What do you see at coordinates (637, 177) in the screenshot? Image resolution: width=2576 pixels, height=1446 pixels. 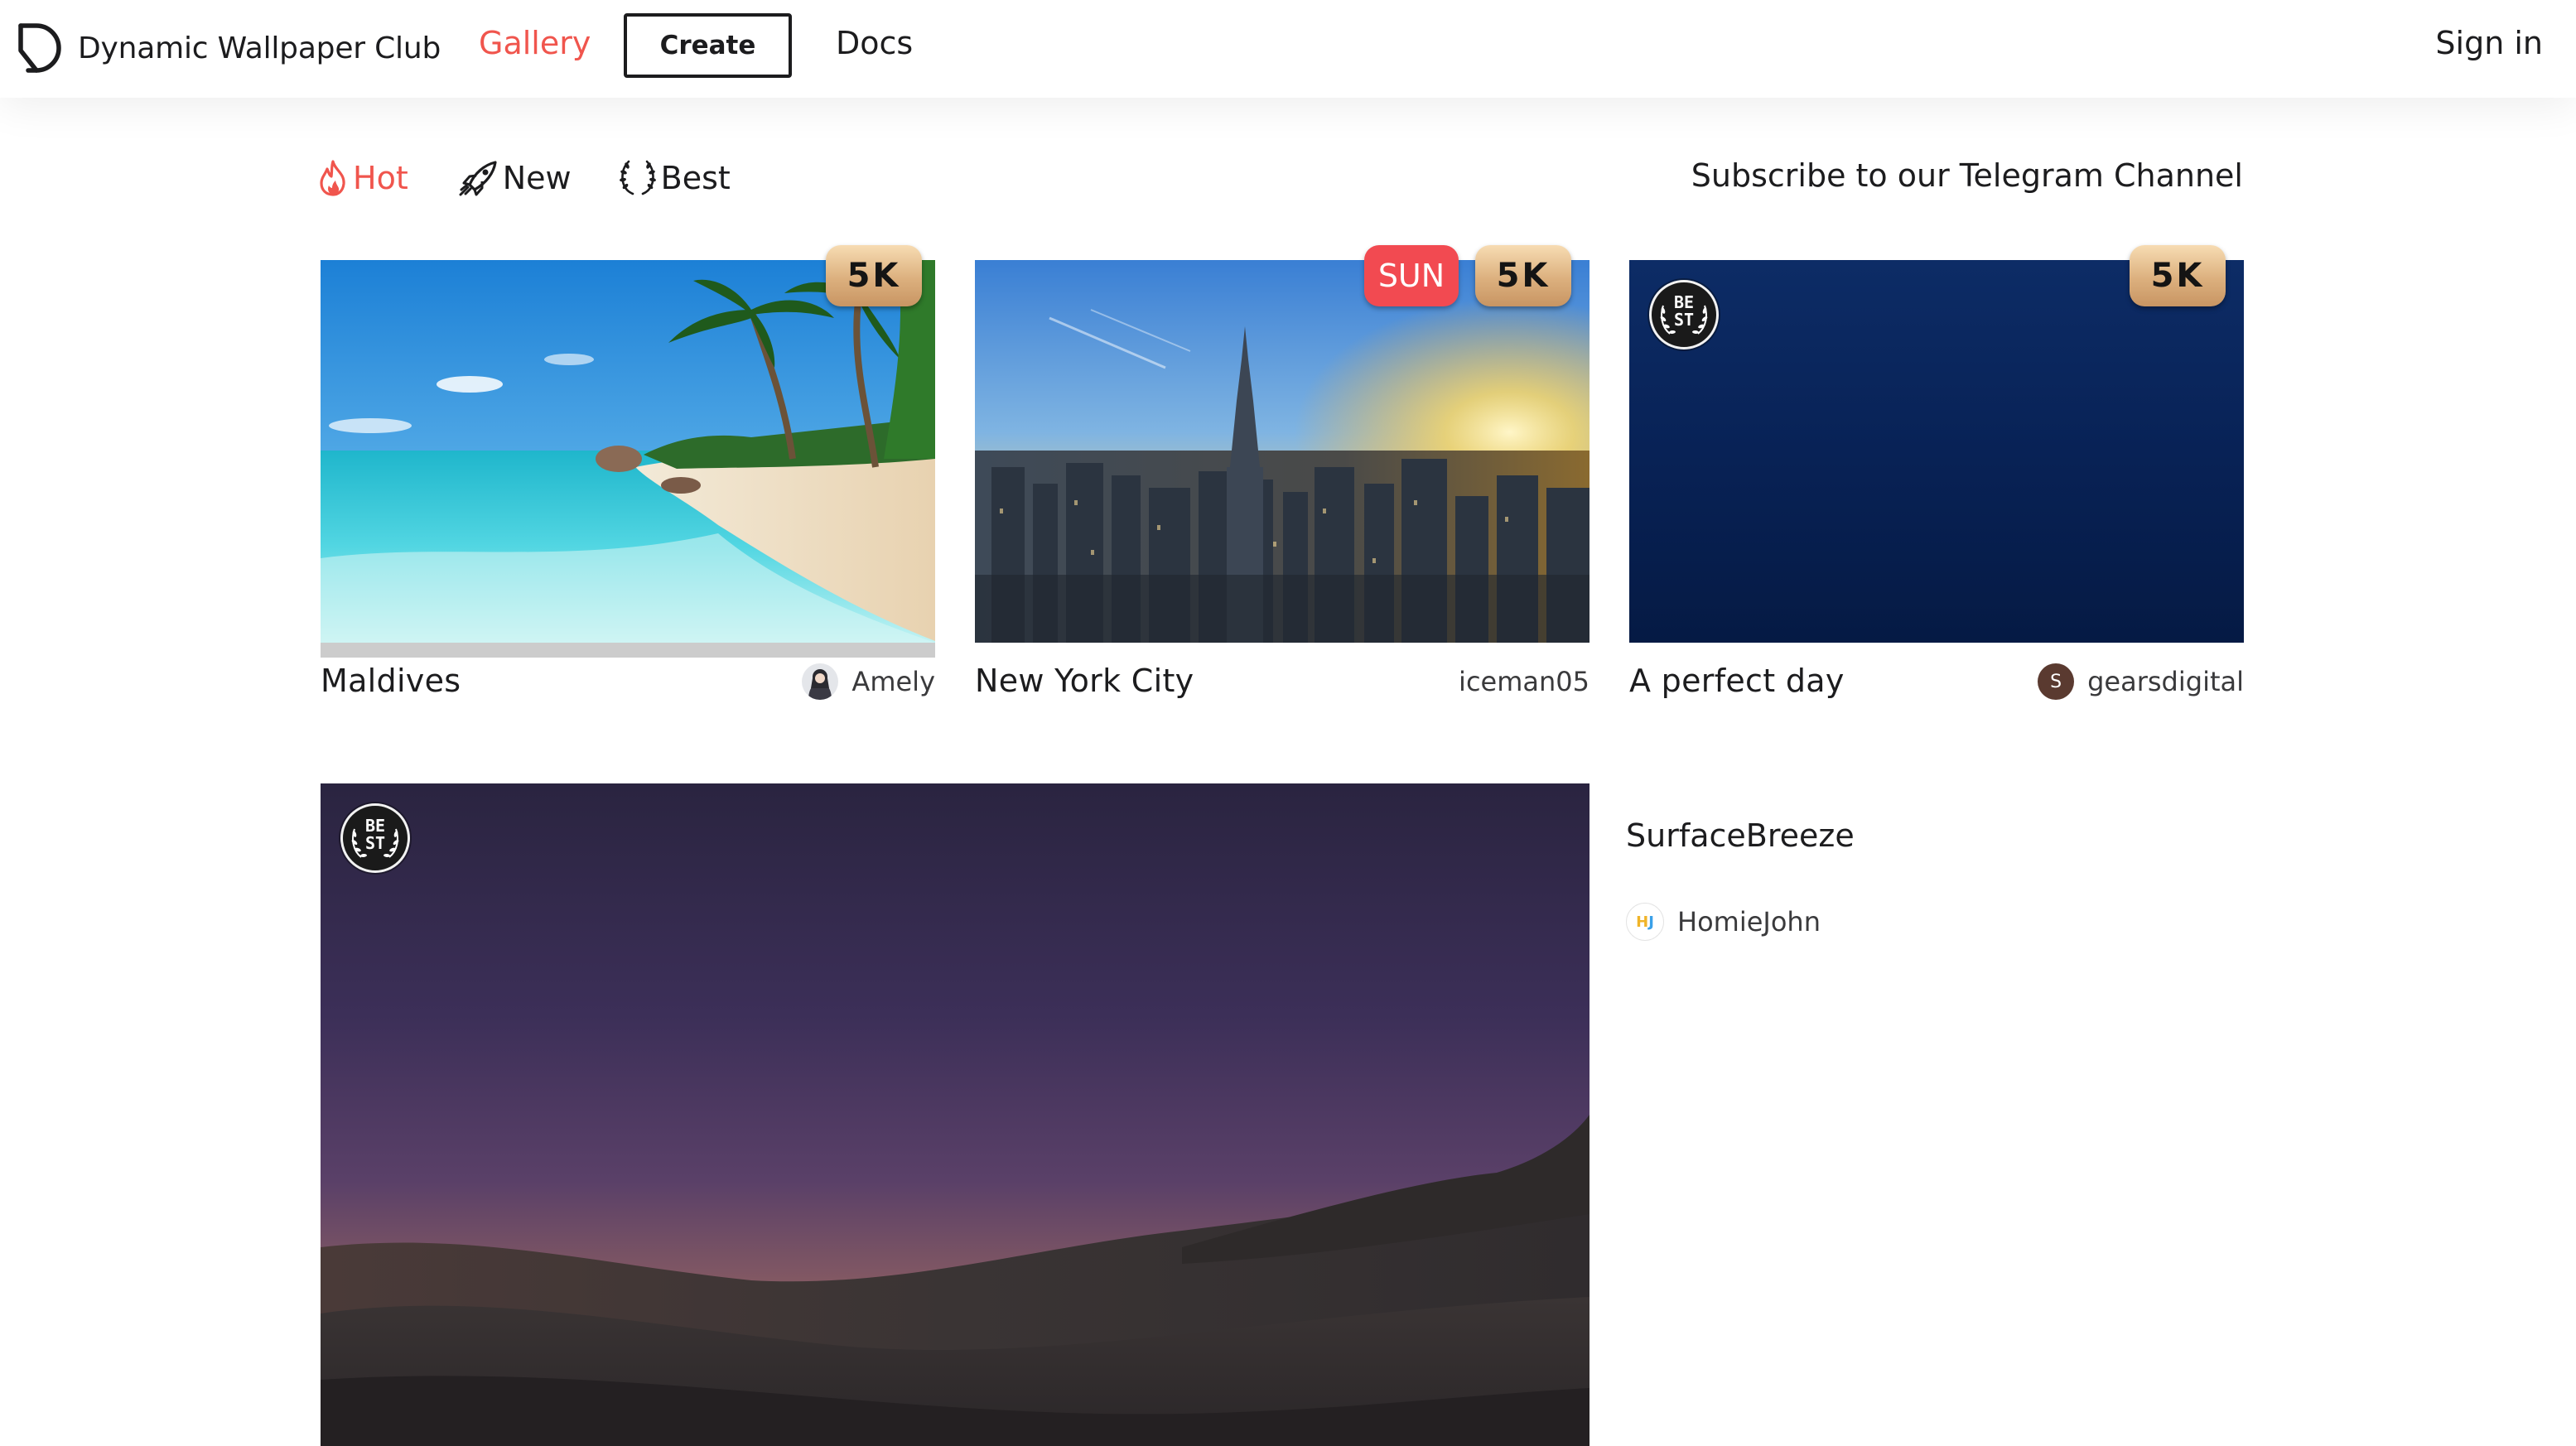 I see `laurel-icon` at bounding box center [637, 177].